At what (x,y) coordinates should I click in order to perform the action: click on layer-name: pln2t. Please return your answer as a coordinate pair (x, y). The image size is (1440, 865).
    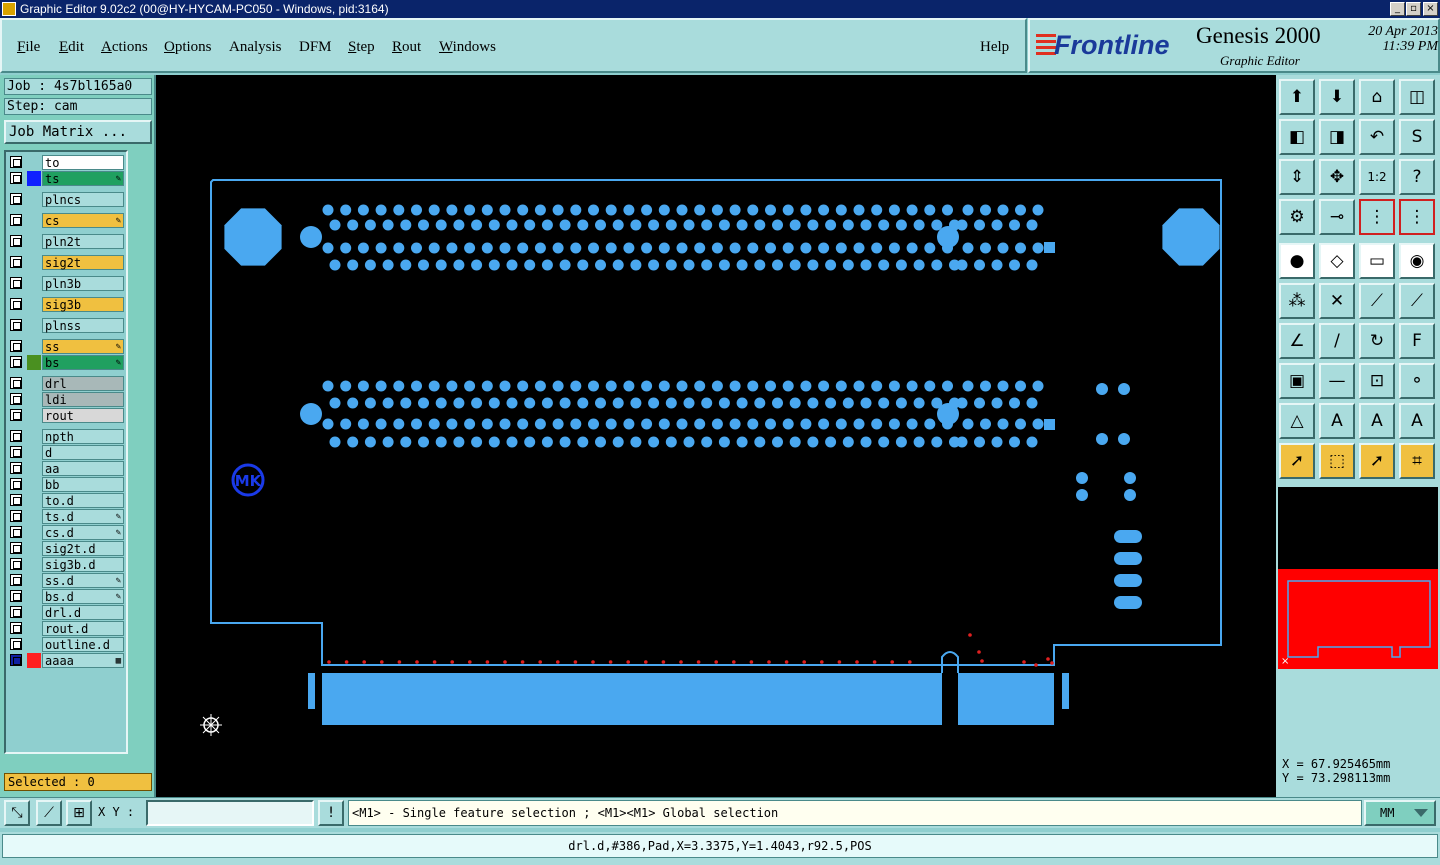
    Looking at the image, I should click on (83, 241).